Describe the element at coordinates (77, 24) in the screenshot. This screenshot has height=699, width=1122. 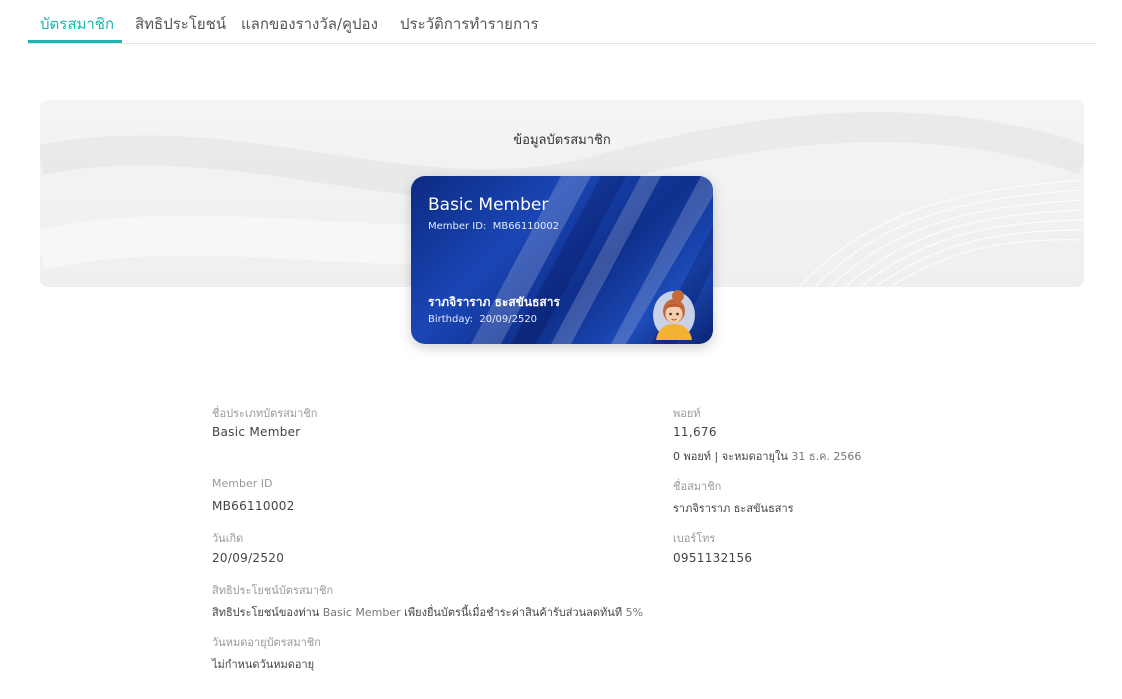
I see `tab-member-card: บัตรสมาชิก` at that location.